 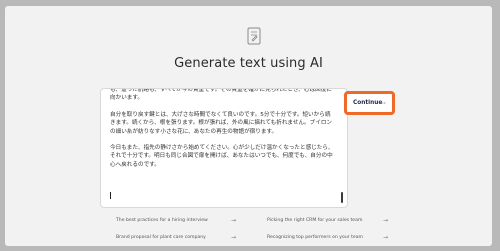 What do you see at coordinates (254, 36) in the screenshot?
I see `document-pen-icon` at bounding box center [254, 36].